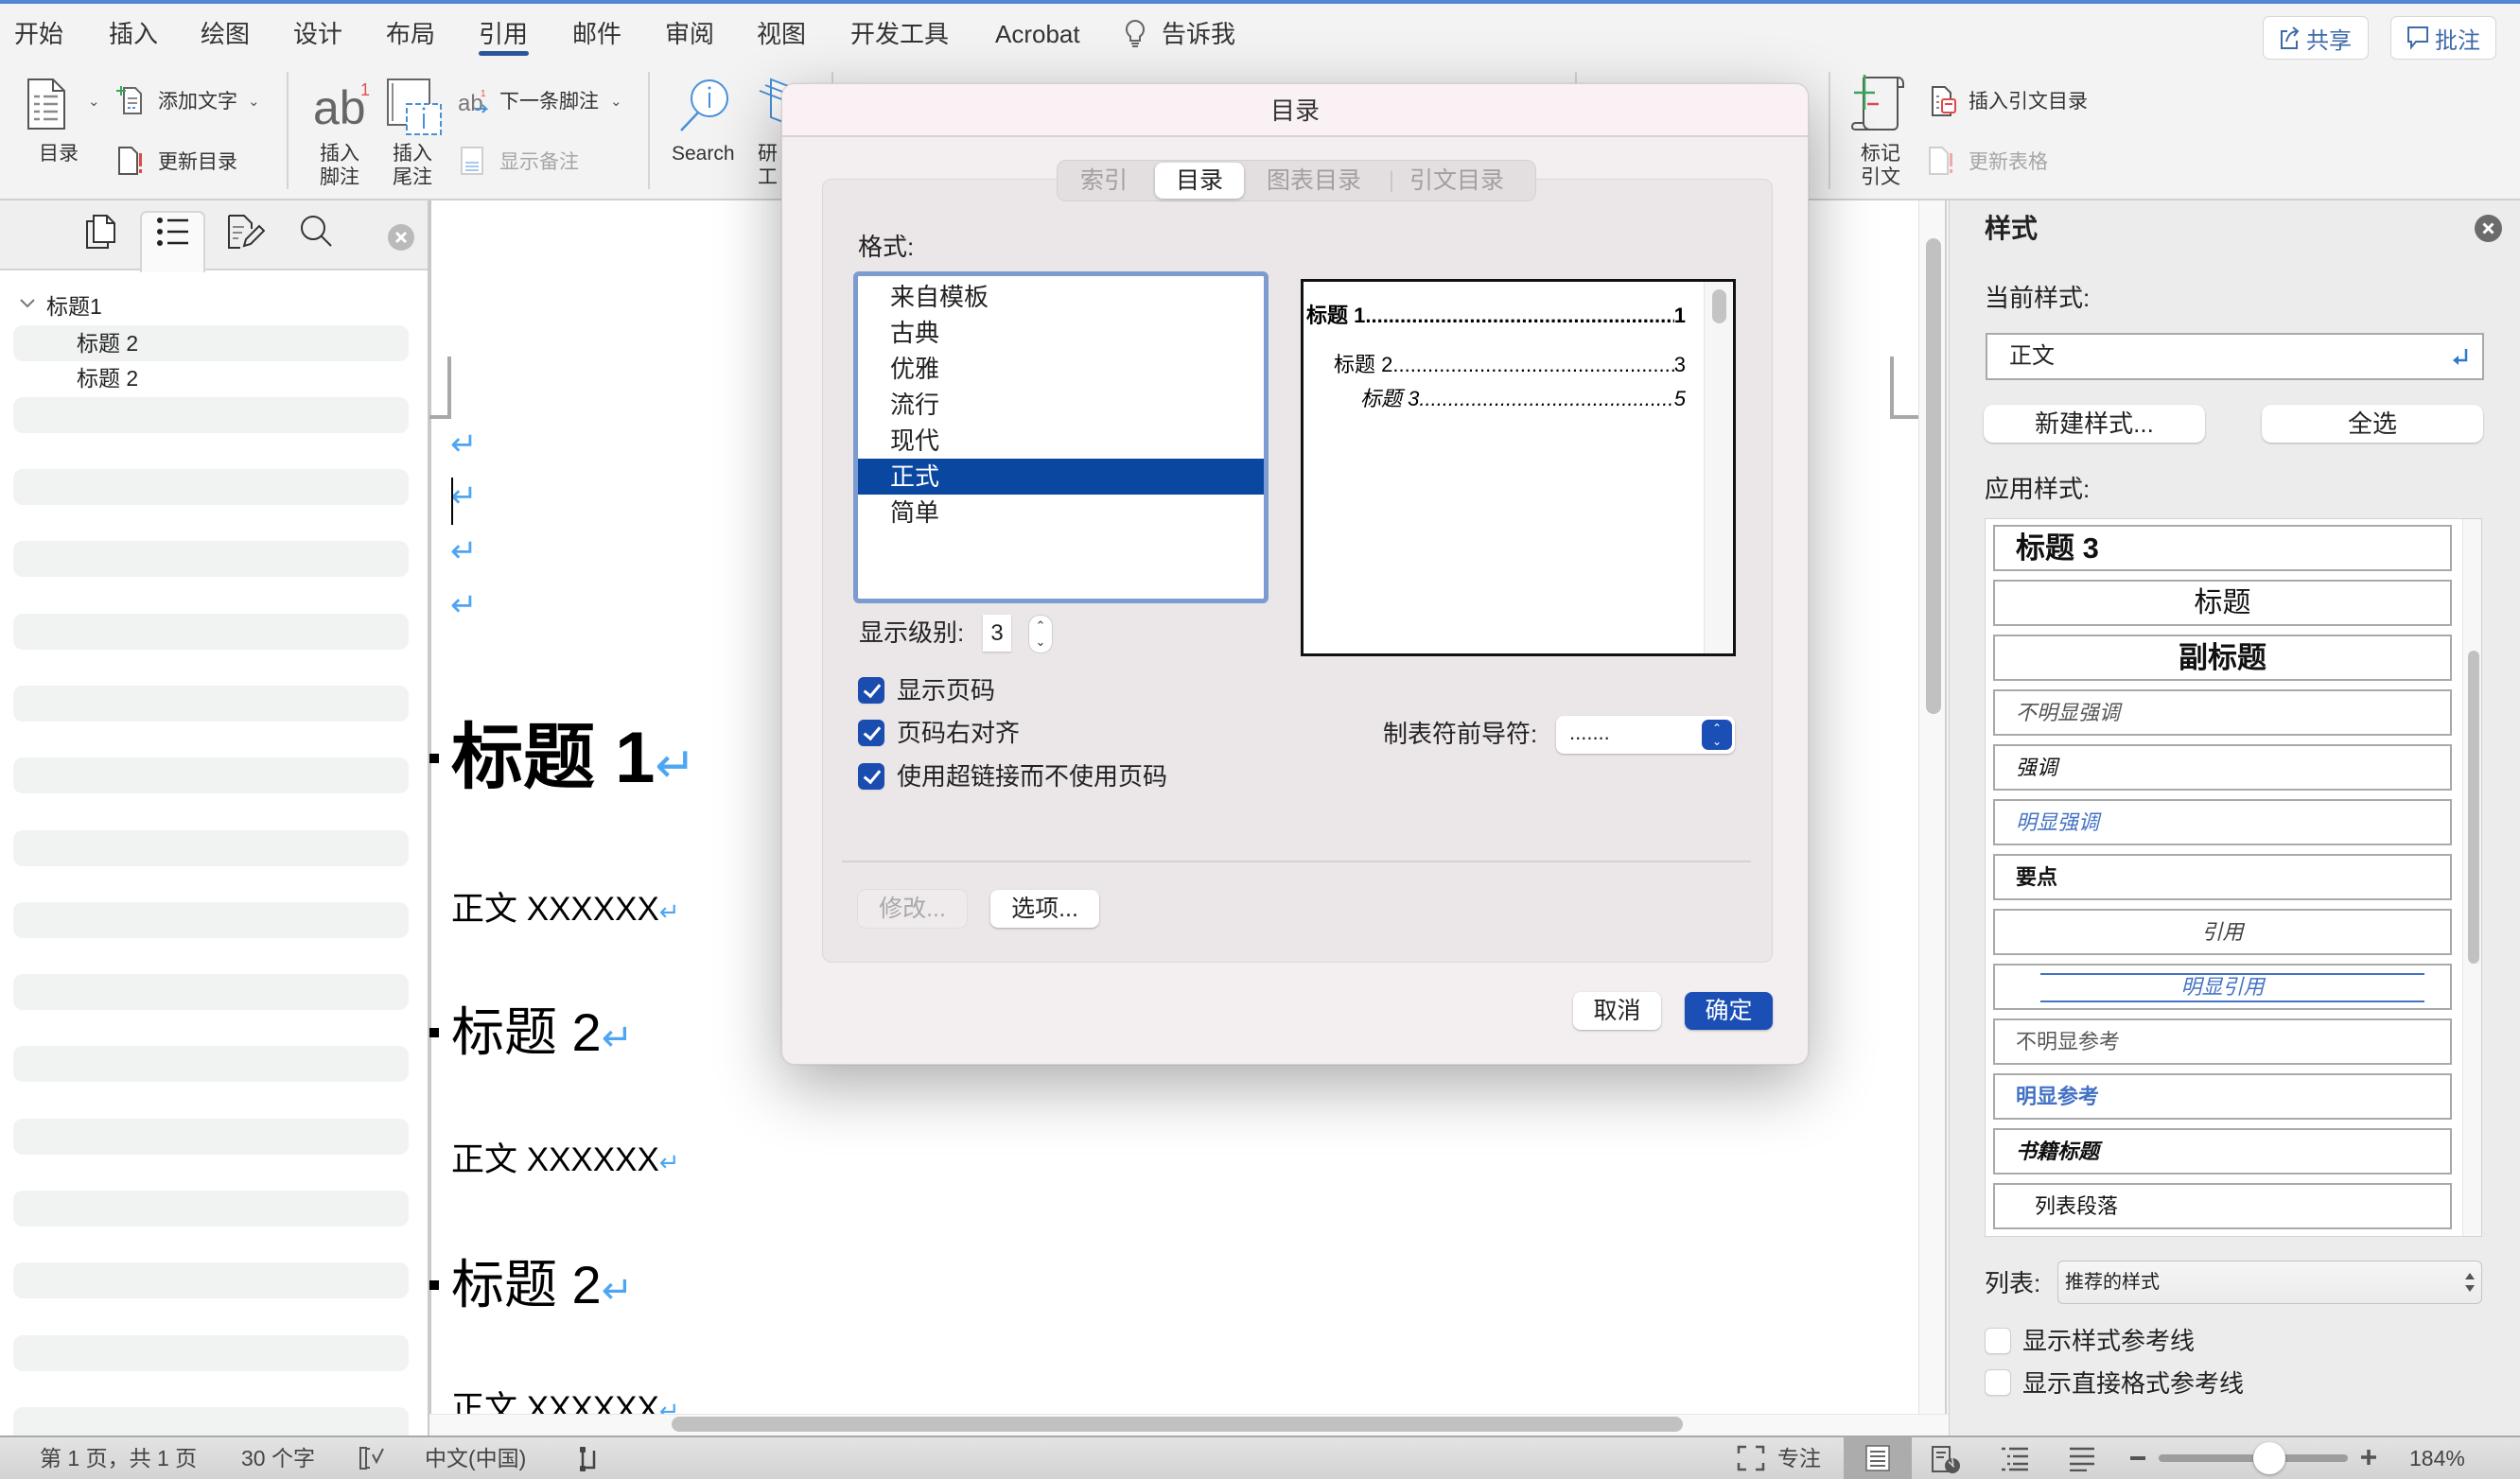 This screenshot has width=2520, height=1479. I want to click on style-item: 标题, so click(2222, 603).